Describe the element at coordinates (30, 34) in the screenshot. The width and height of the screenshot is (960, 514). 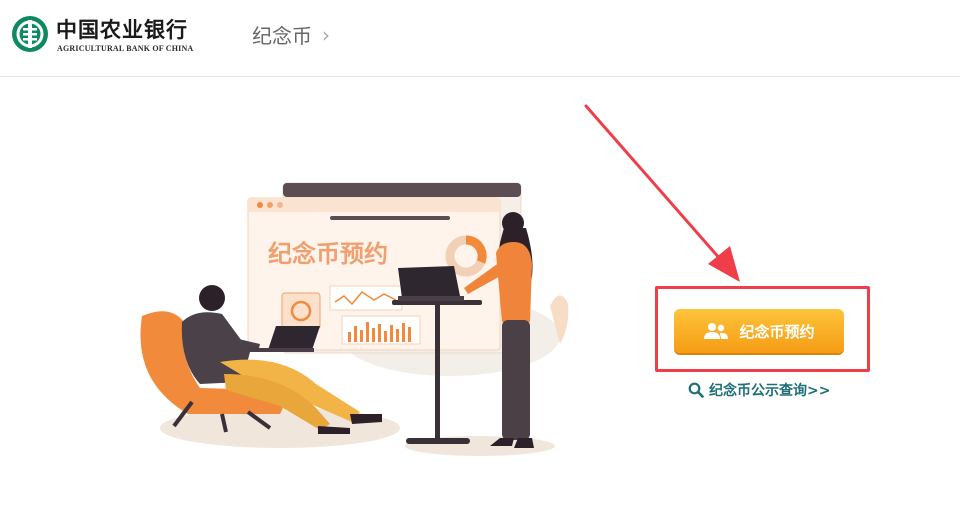
I see `abc-emblem-icon` at that location.